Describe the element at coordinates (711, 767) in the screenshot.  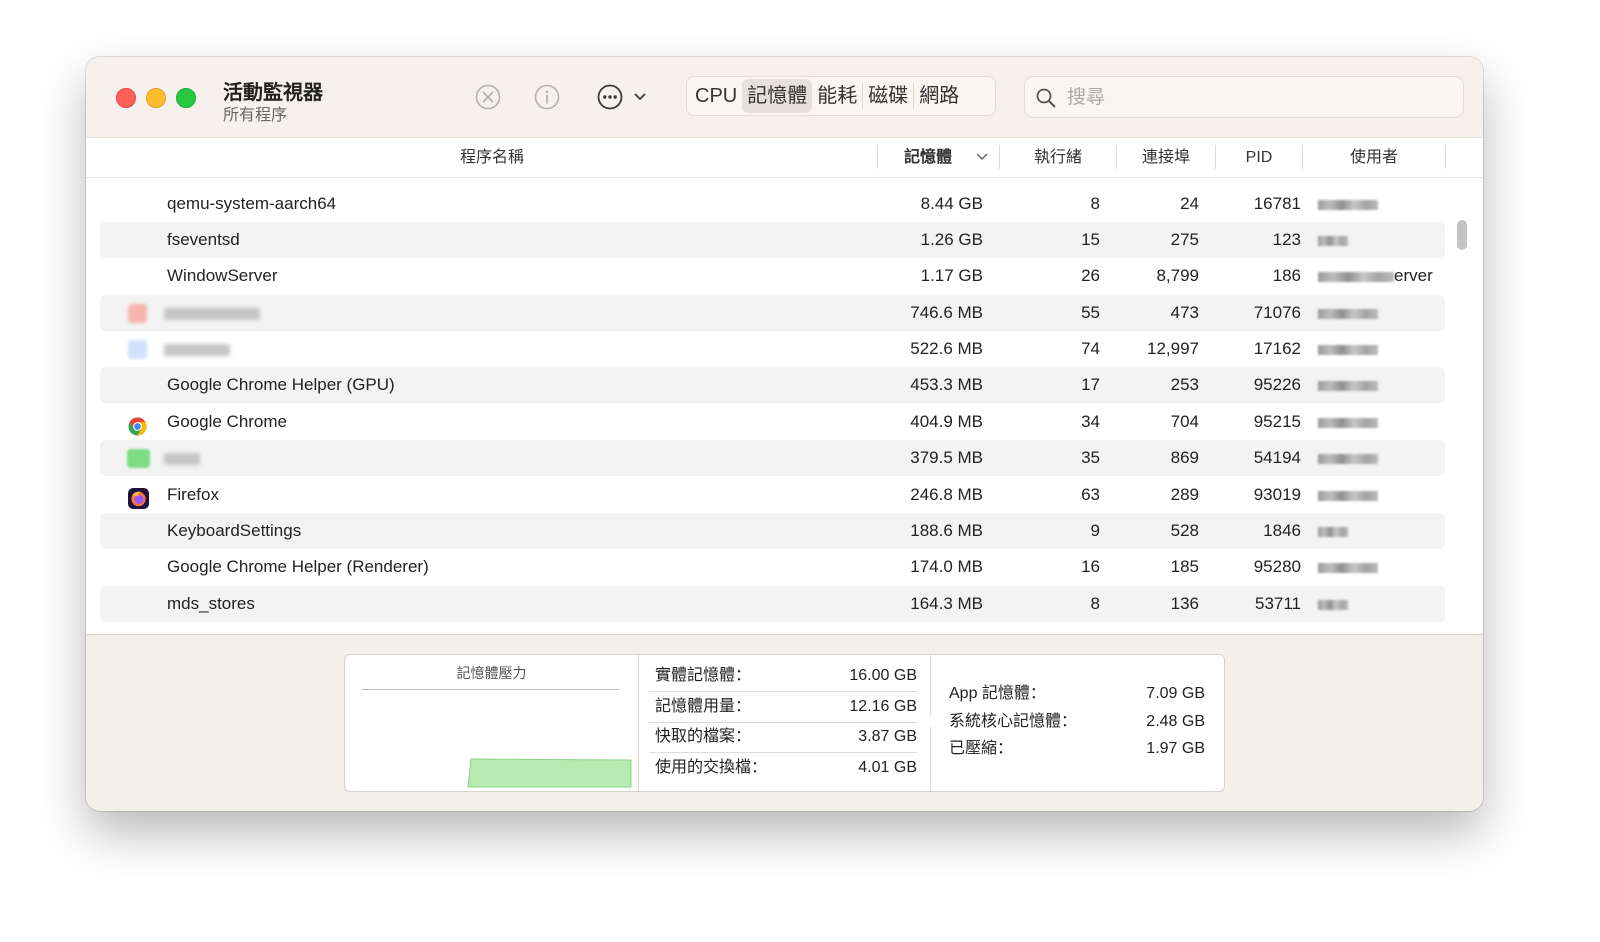
I see `stat-label: 使用的交換檔：` at that location.